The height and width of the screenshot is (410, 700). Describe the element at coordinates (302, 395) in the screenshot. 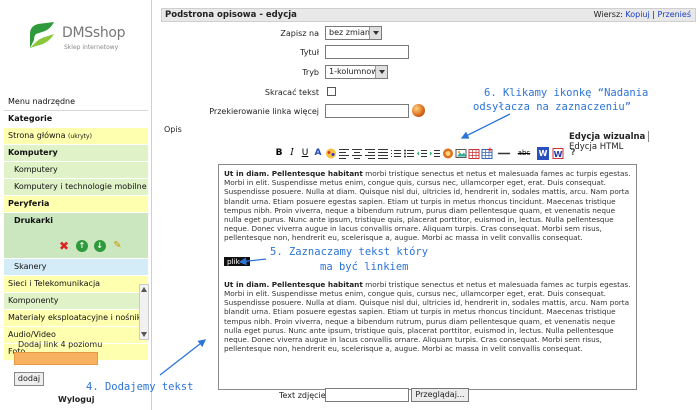

I see `photo-label: Text zdjęcie` at that location.